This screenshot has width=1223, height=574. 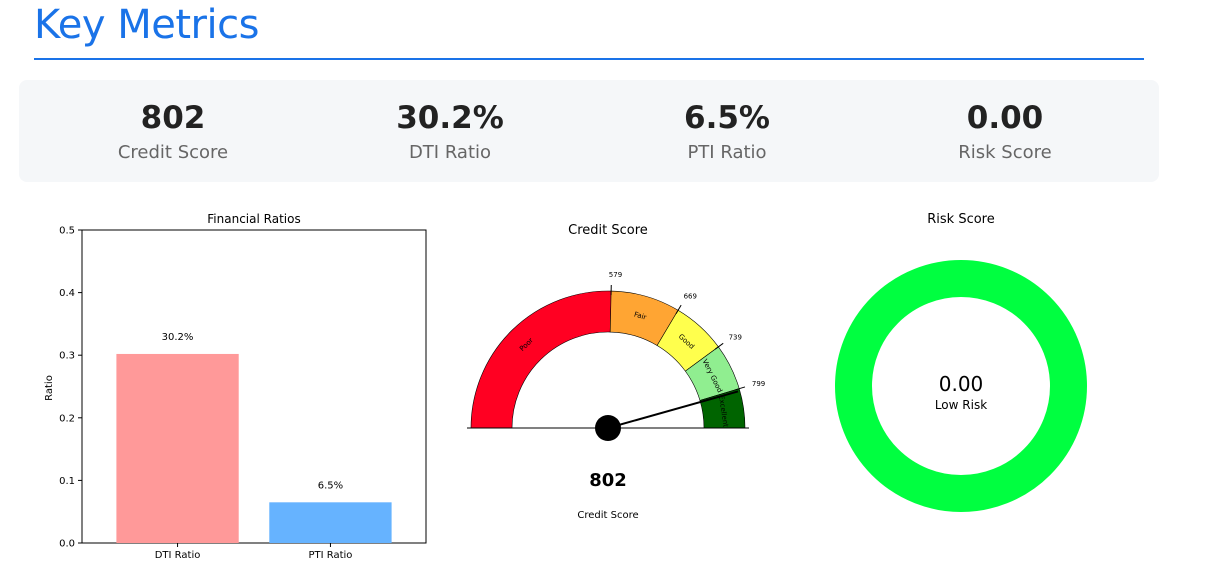 What do you see at coordinates (758, 384) in the screenshot?
I see `gauge-tick-label: 799` at bounding box center [758, 384].